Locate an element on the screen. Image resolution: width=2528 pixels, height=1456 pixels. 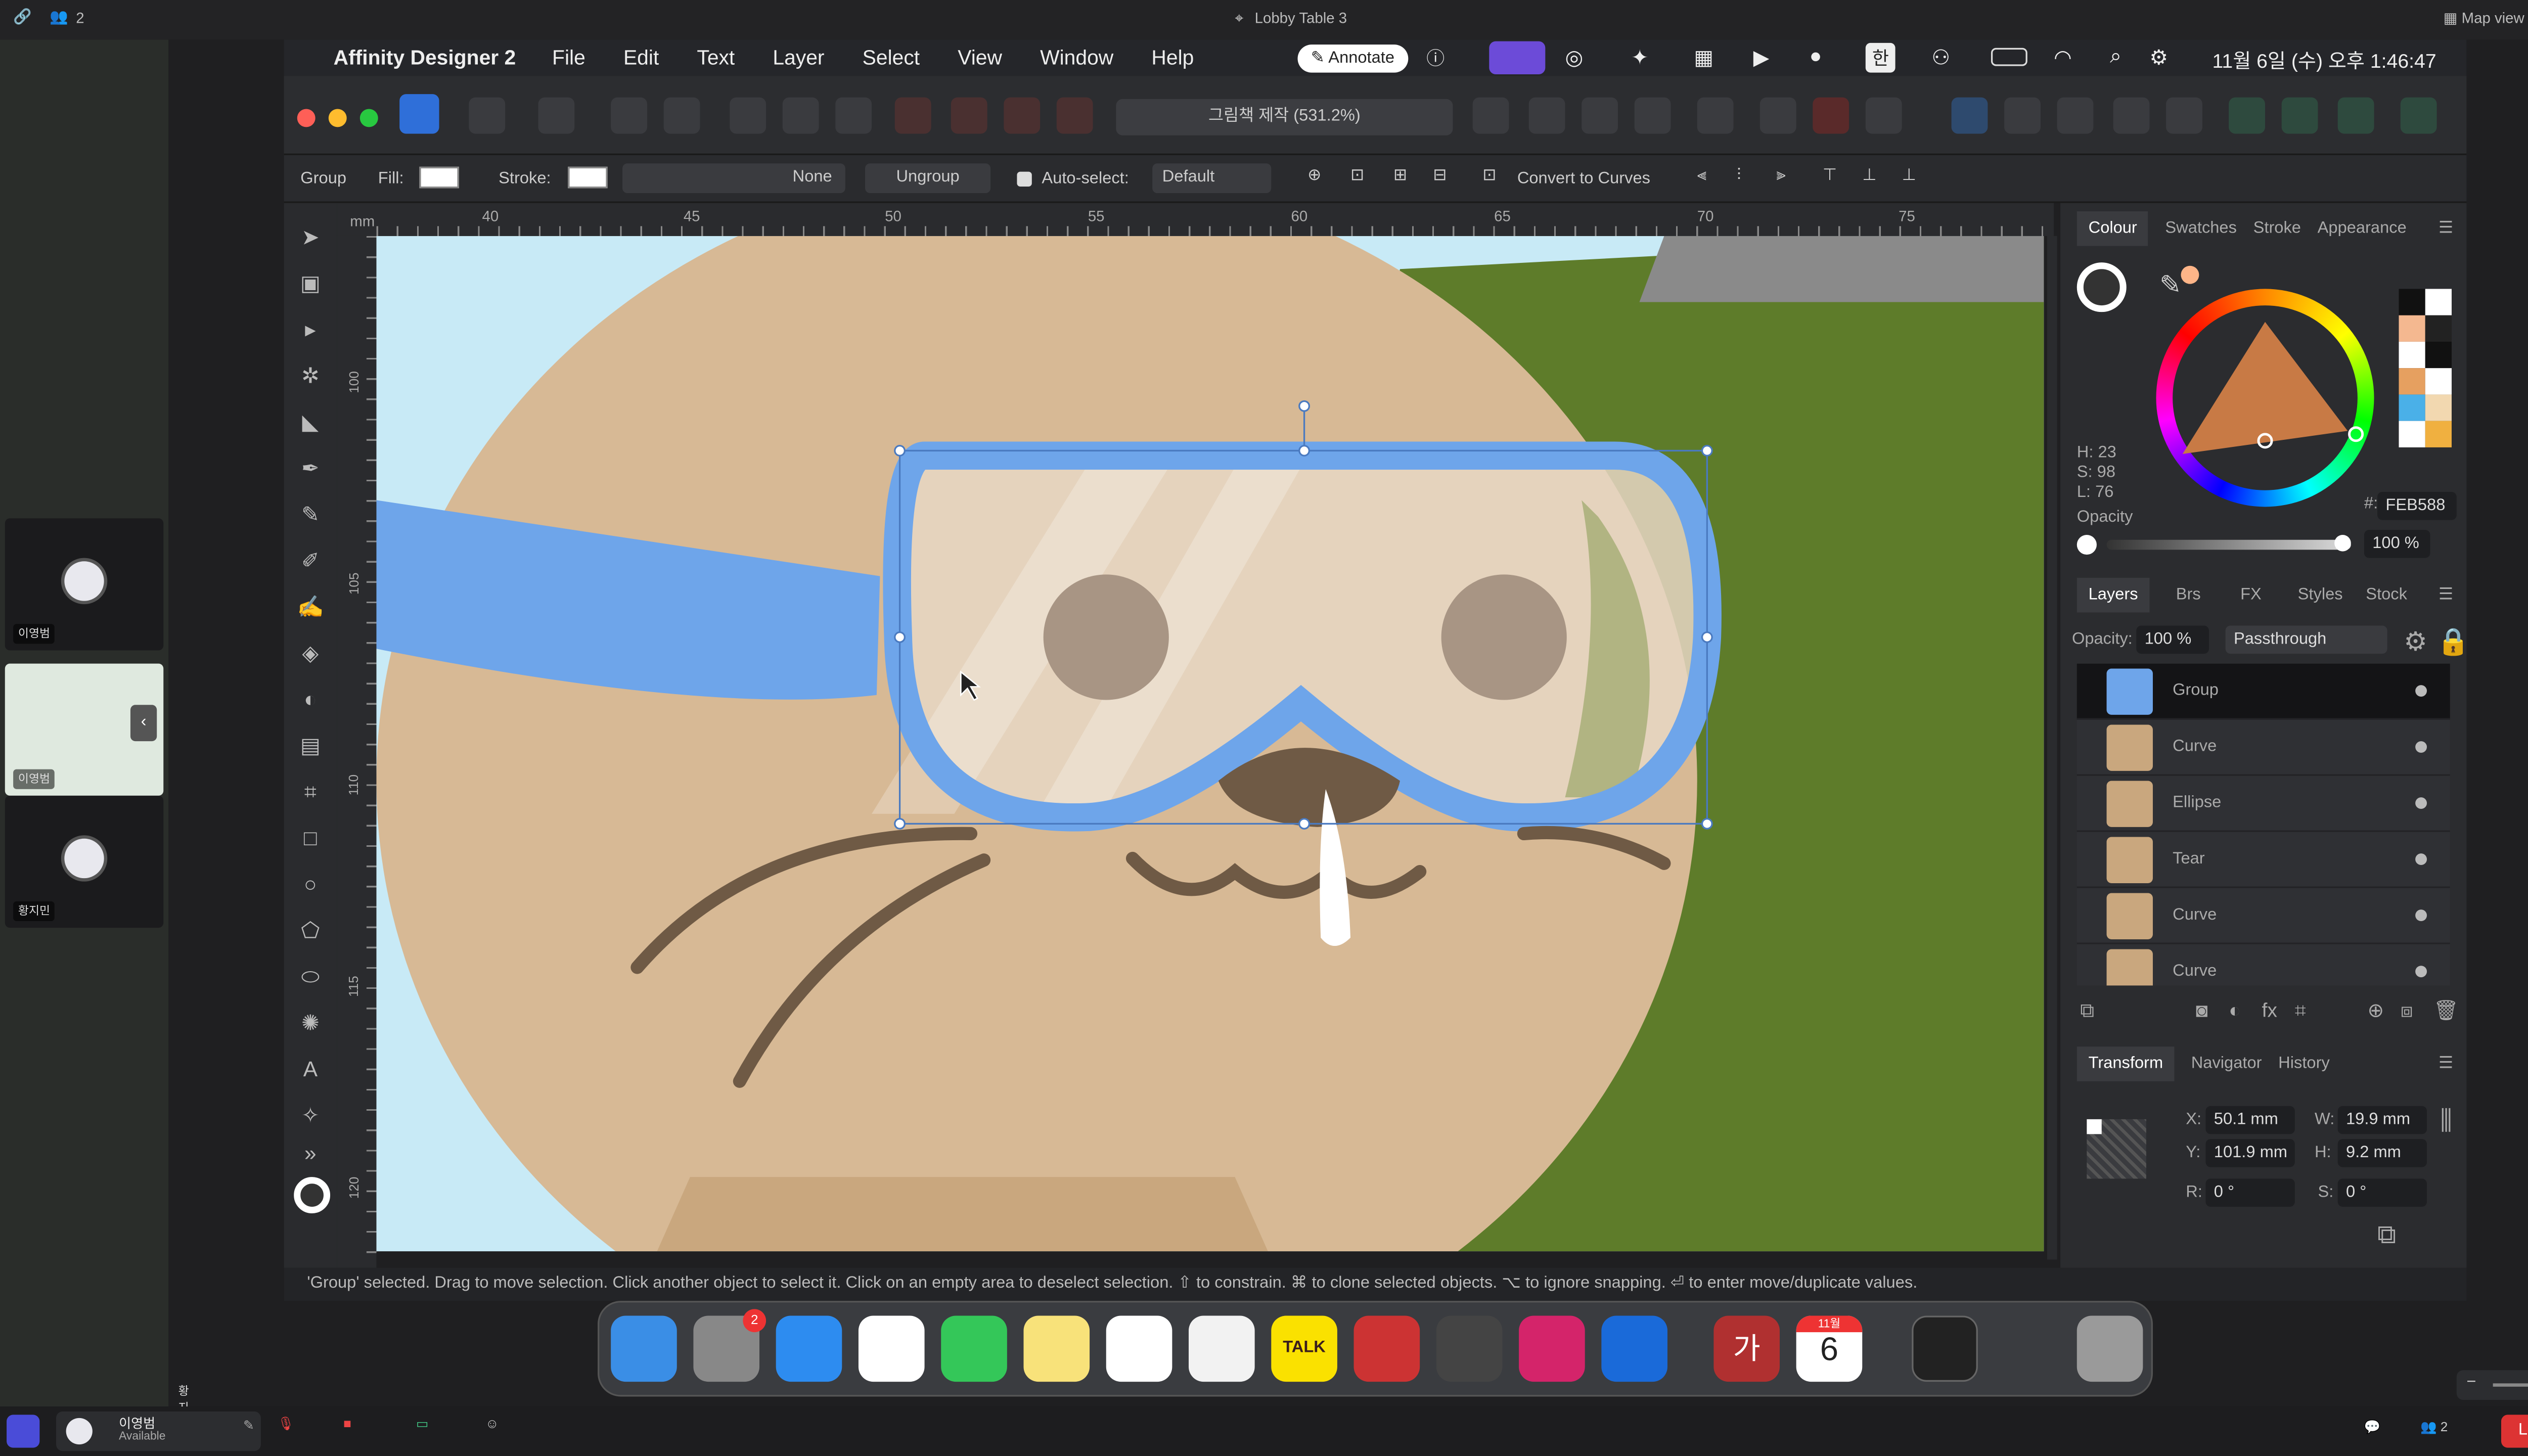
crop-tool-icon: ⌗ is located at coordinates (311, 792).